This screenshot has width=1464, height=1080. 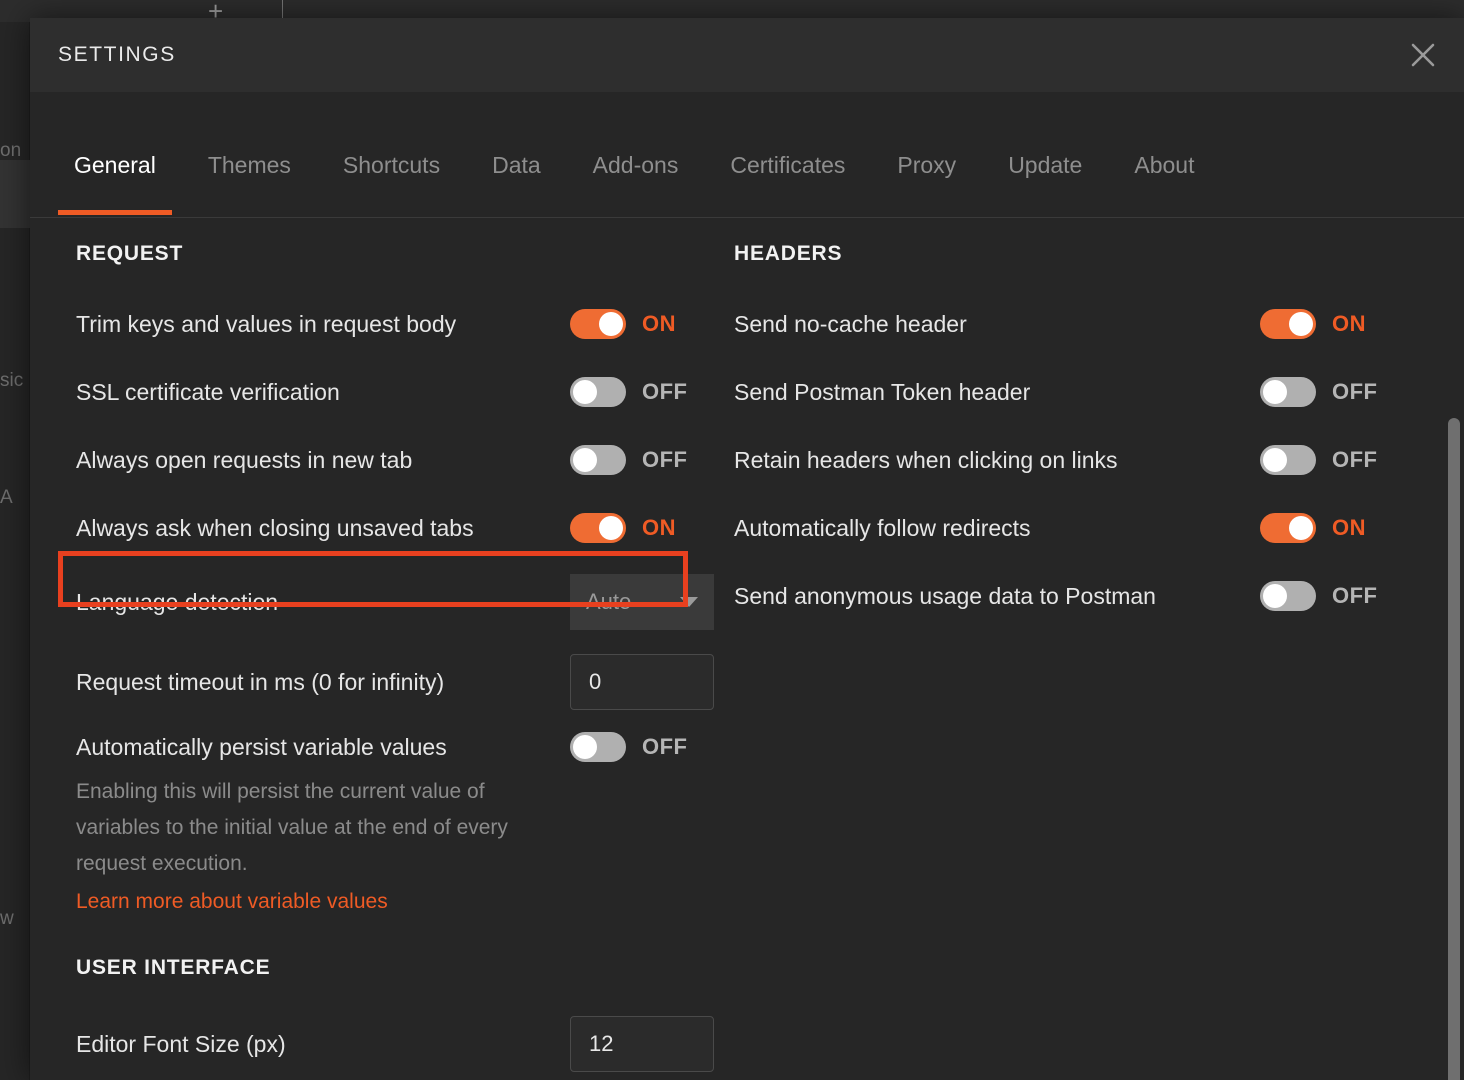 What do you see at coordinates (788, 253) in the screenshot?
I see `section-title-headers: HEADERS` at bounding box center [788, 253].